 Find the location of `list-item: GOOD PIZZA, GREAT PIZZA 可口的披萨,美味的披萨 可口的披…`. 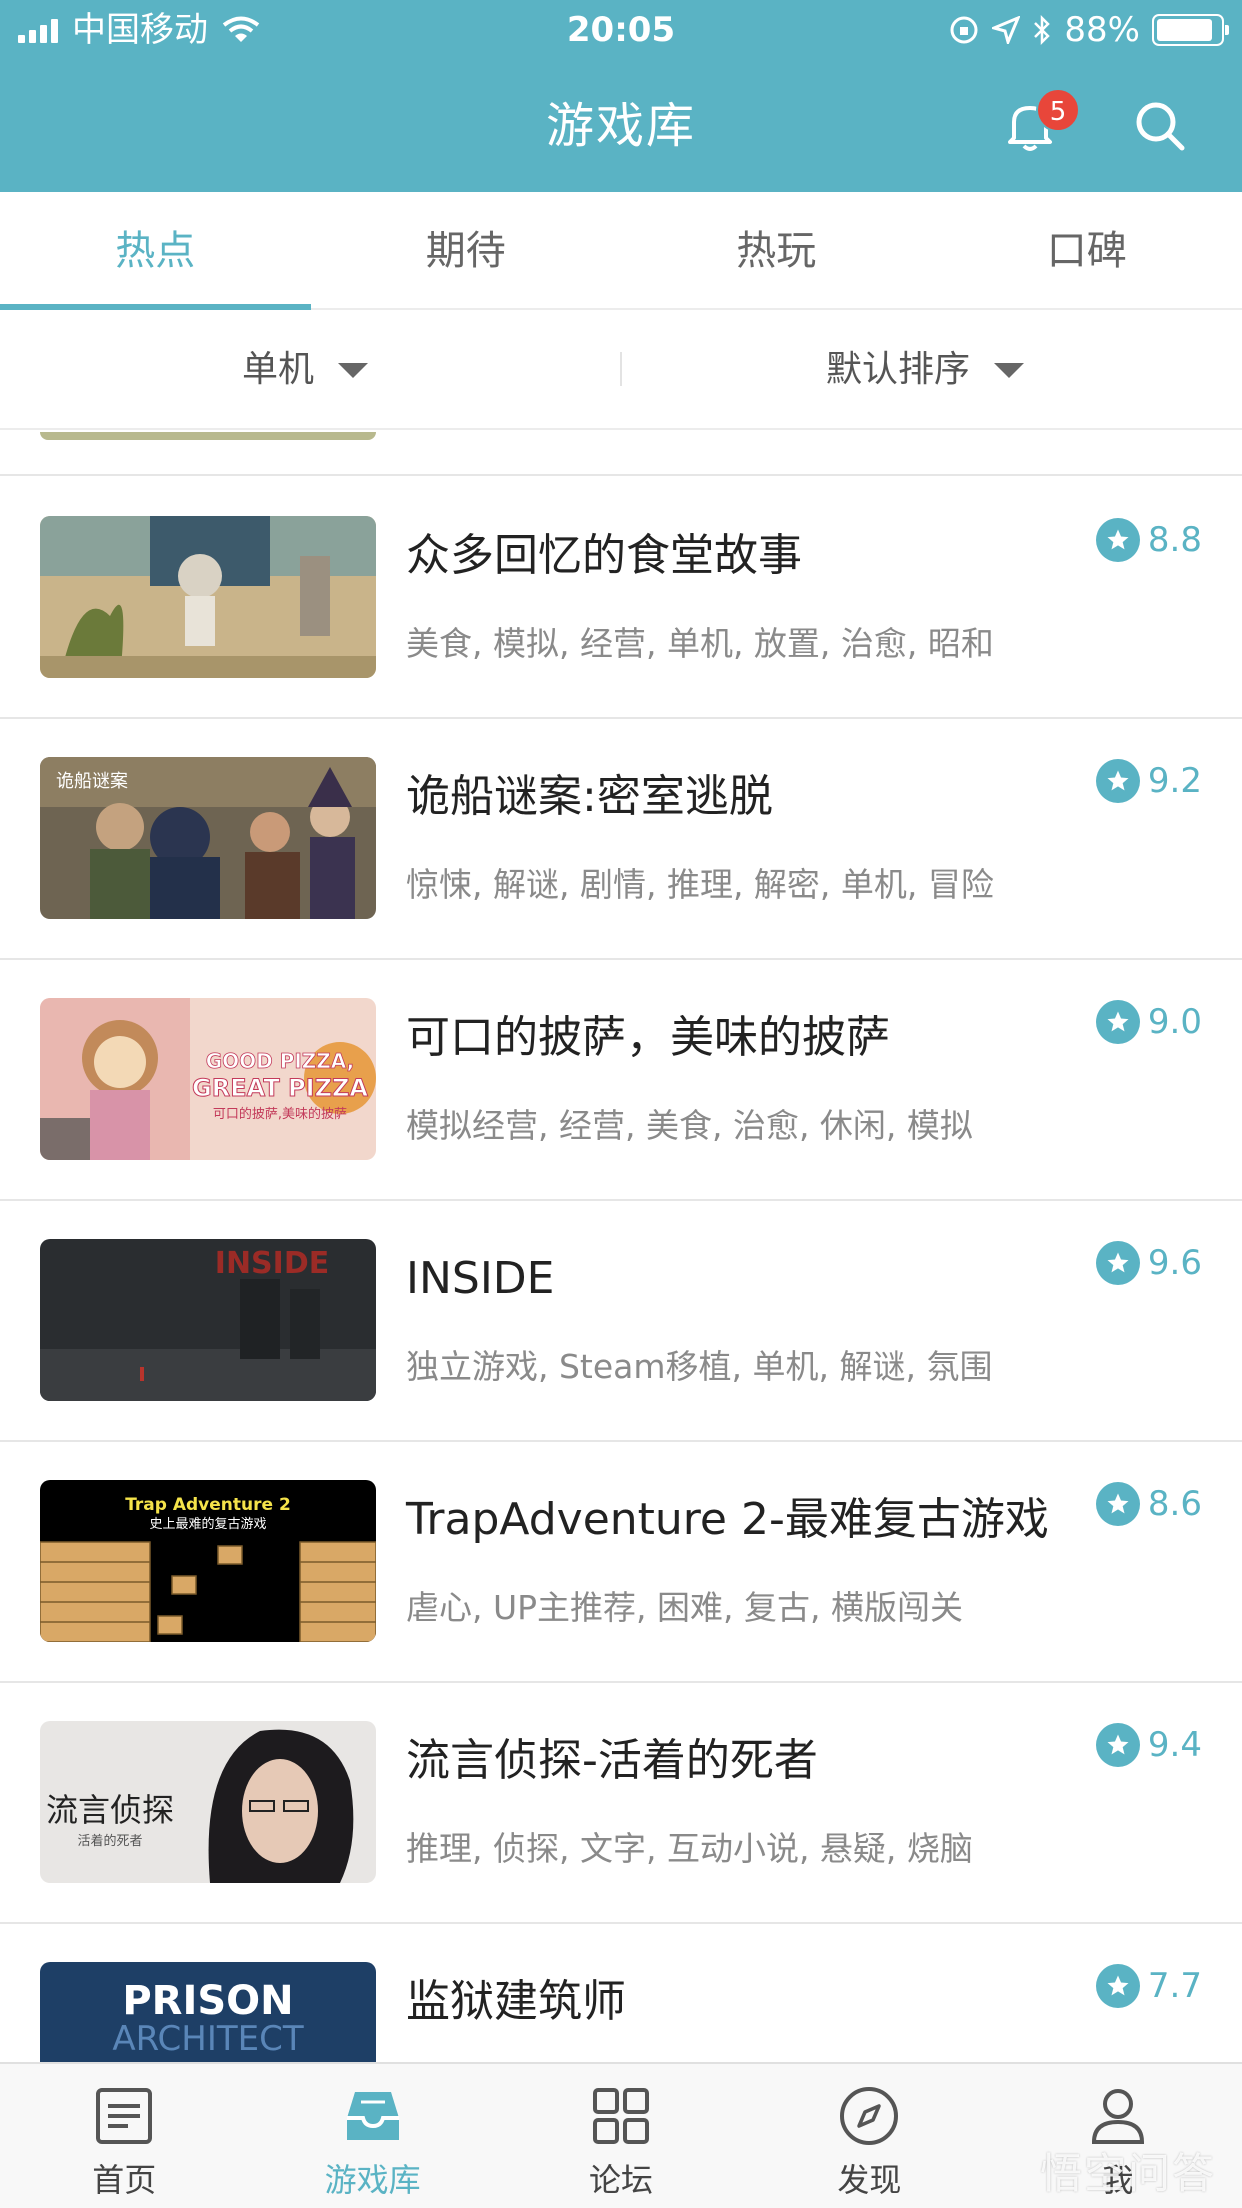

list-item: GOOD PIZZA, GREAT PIZZA 可口的披萨,美味的披萨 可口的披… is located at coordinates (621, 1080).